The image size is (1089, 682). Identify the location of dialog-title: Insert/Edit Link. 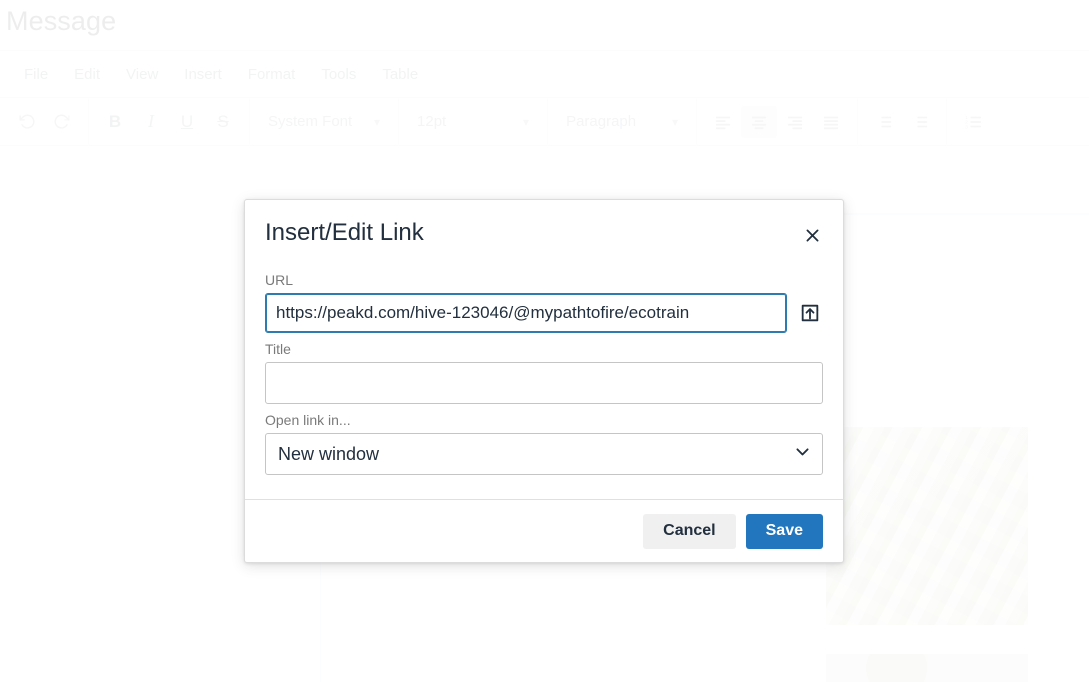
(344, 232).